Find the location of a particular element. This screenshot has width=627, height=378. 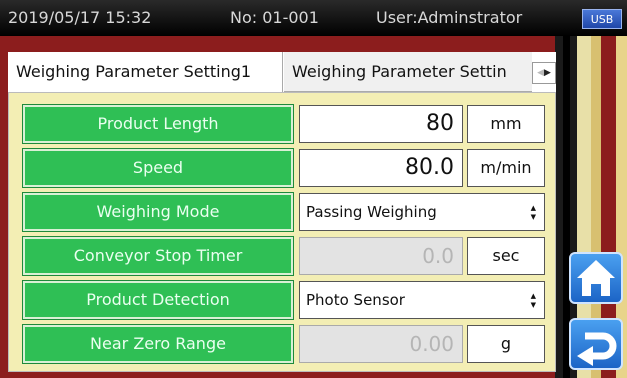

near-zero-range-unit: g is located at coordinates (506, 344).